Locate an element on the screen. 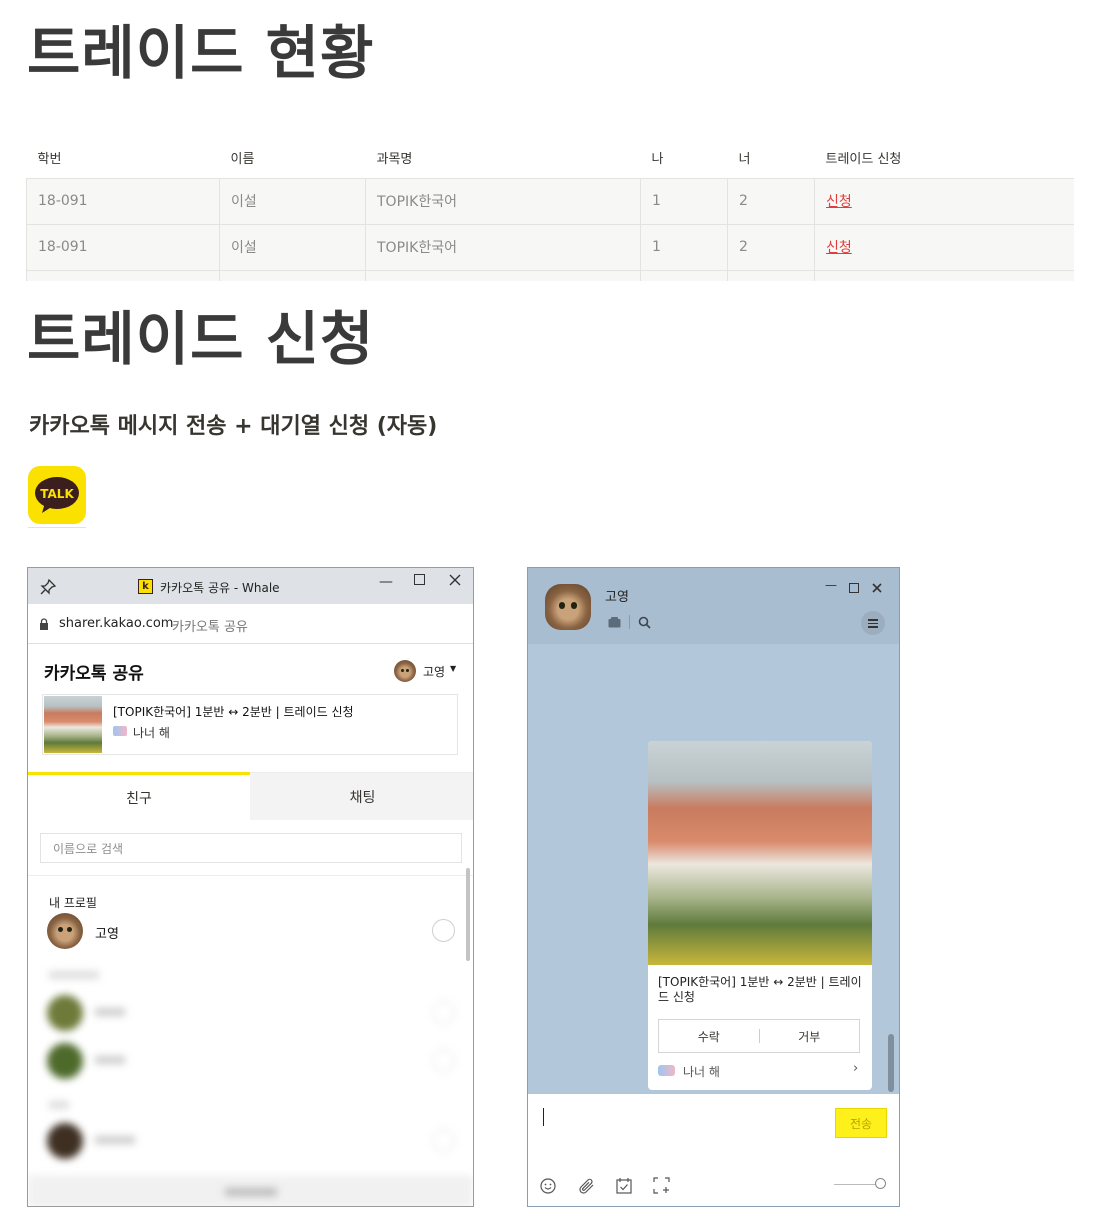 Image resolution: width=1110 pixels, height=1207 pixels. select-radio is located at coordinates (443, 930).